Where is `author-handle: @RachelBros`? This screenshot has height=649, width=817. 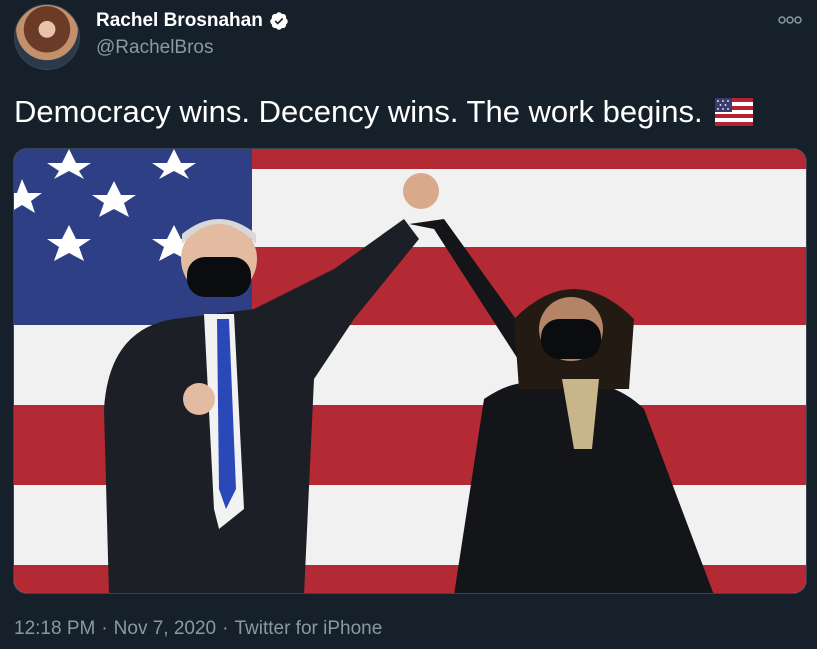 author-handle: @RachelBros is located at coordinates (155, 48).